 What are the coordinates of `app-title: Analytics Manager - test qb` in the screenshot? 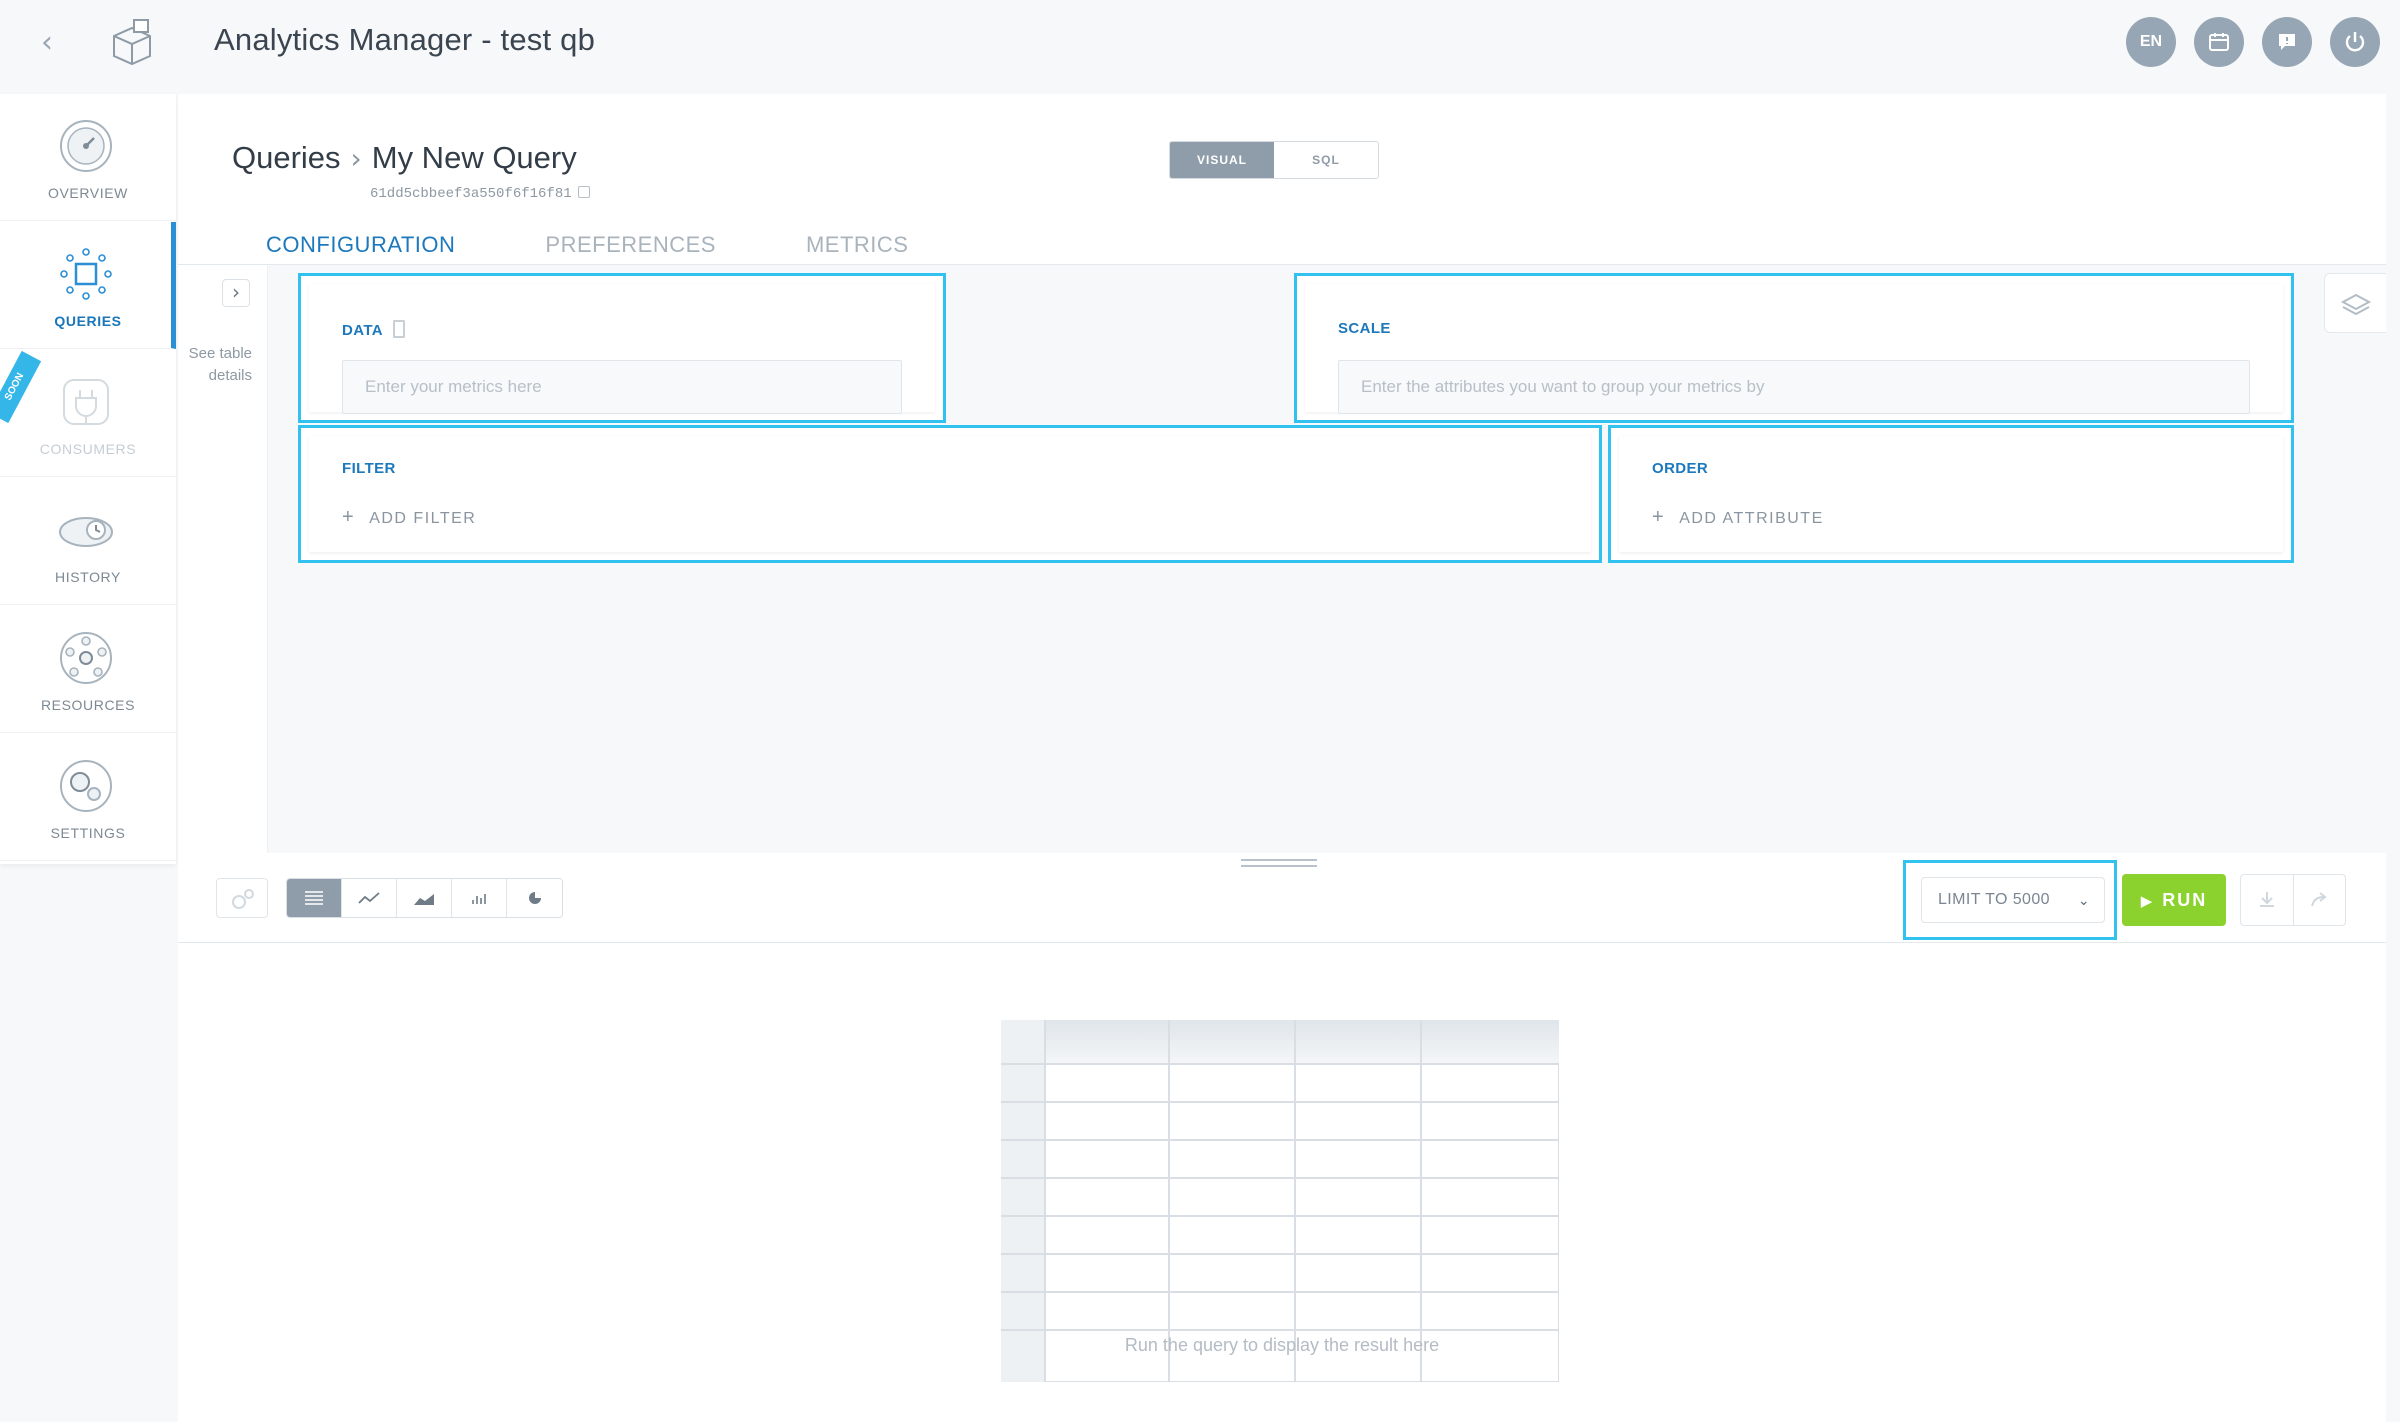 It's located at (405, 39).